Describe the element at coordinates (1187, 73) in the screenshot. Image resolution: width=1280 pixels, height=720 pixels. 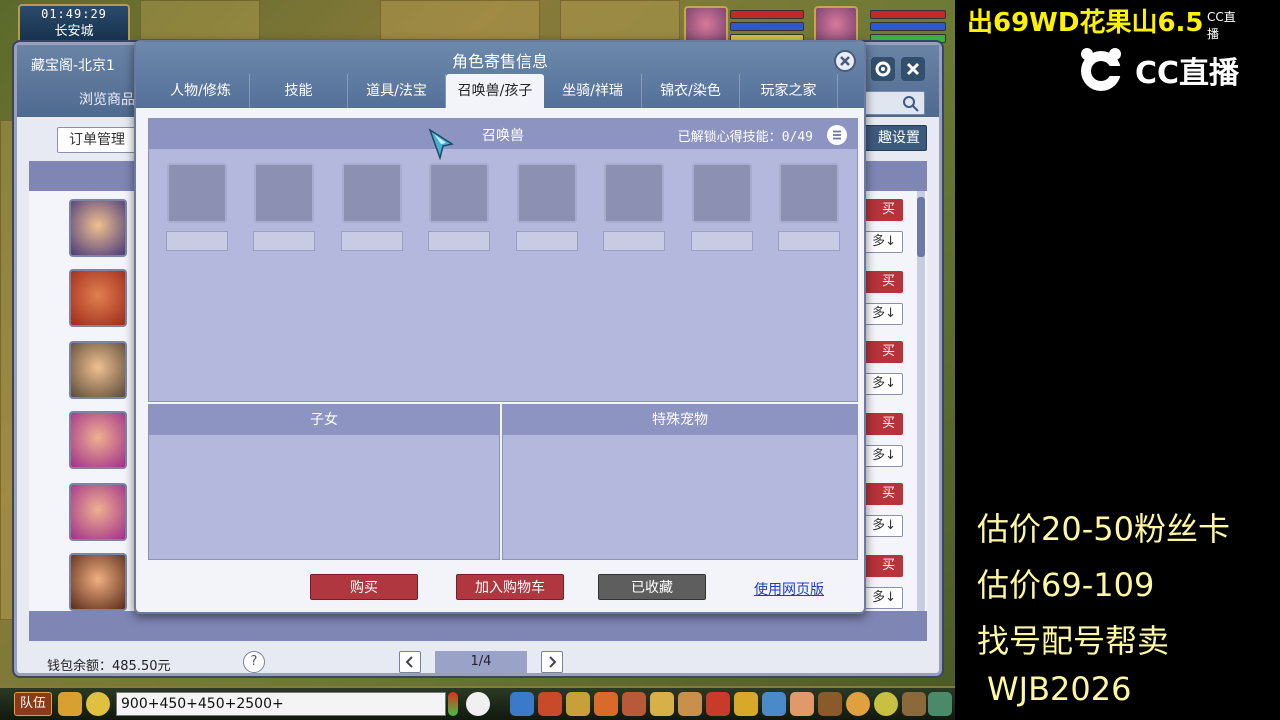
I see `cc-logo-text: CC直播` at that location.